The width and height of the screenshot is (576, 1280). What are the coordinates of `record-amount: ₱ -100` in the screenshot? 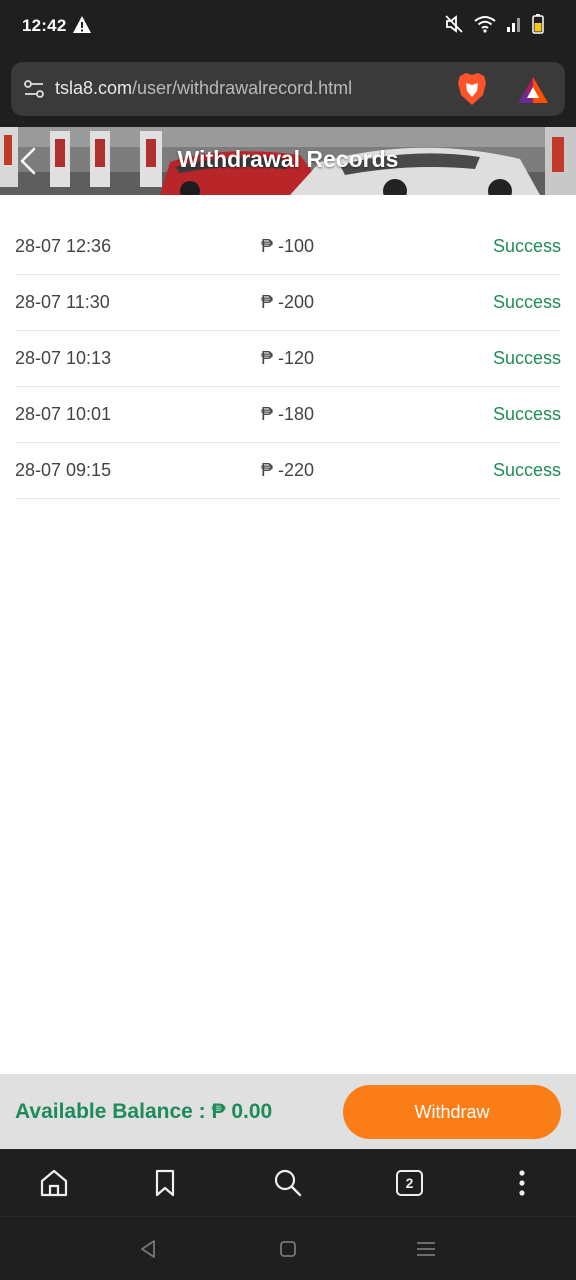 It's located at (288, 246).